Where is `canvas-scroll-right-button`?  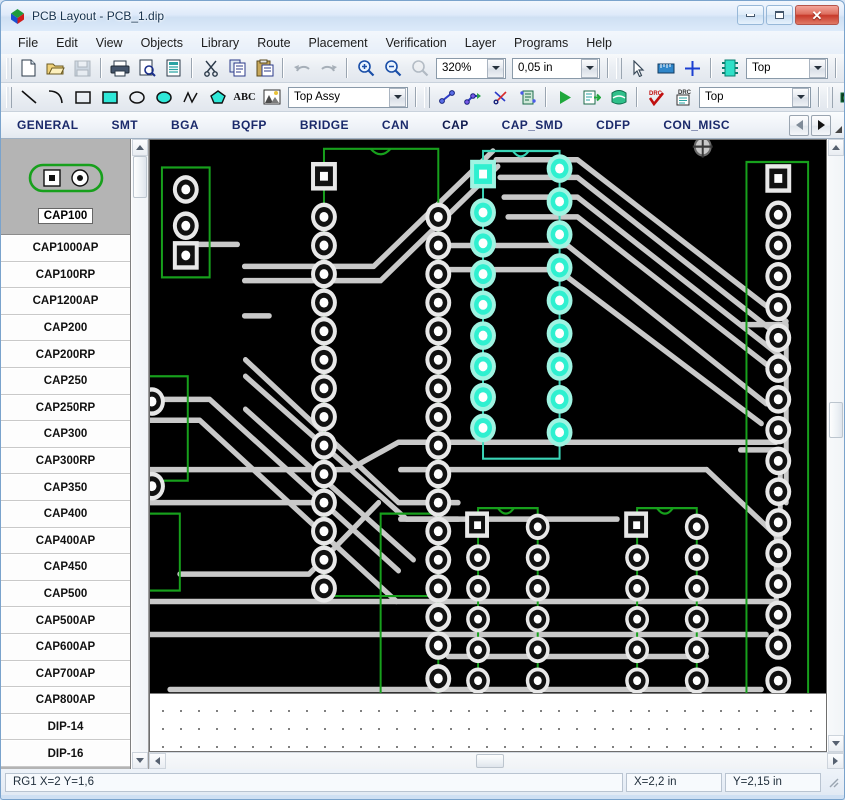
canvas-scroll-right-button is located at coordinates (835, 761).